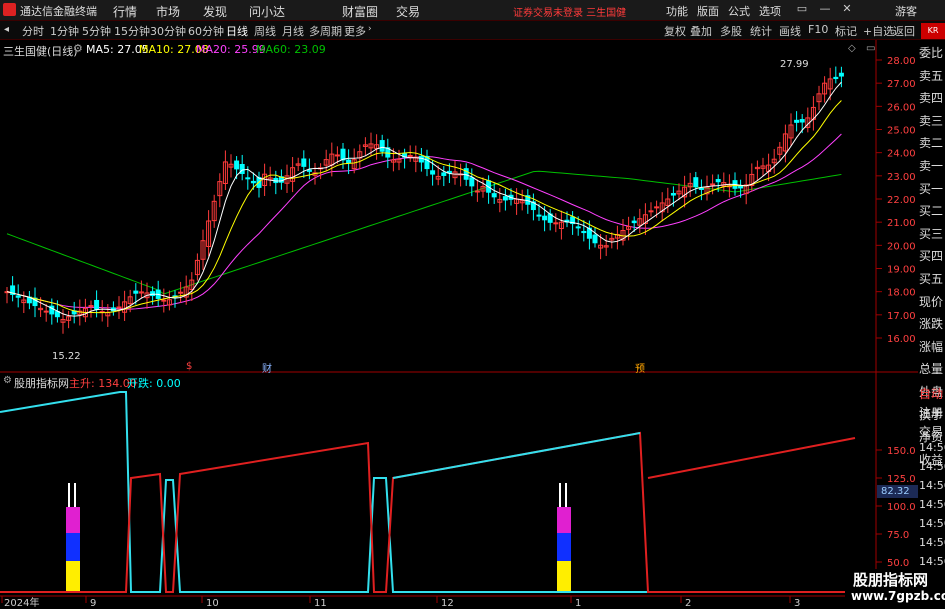  I want to click on signal-bar-white, so click(69, 495).